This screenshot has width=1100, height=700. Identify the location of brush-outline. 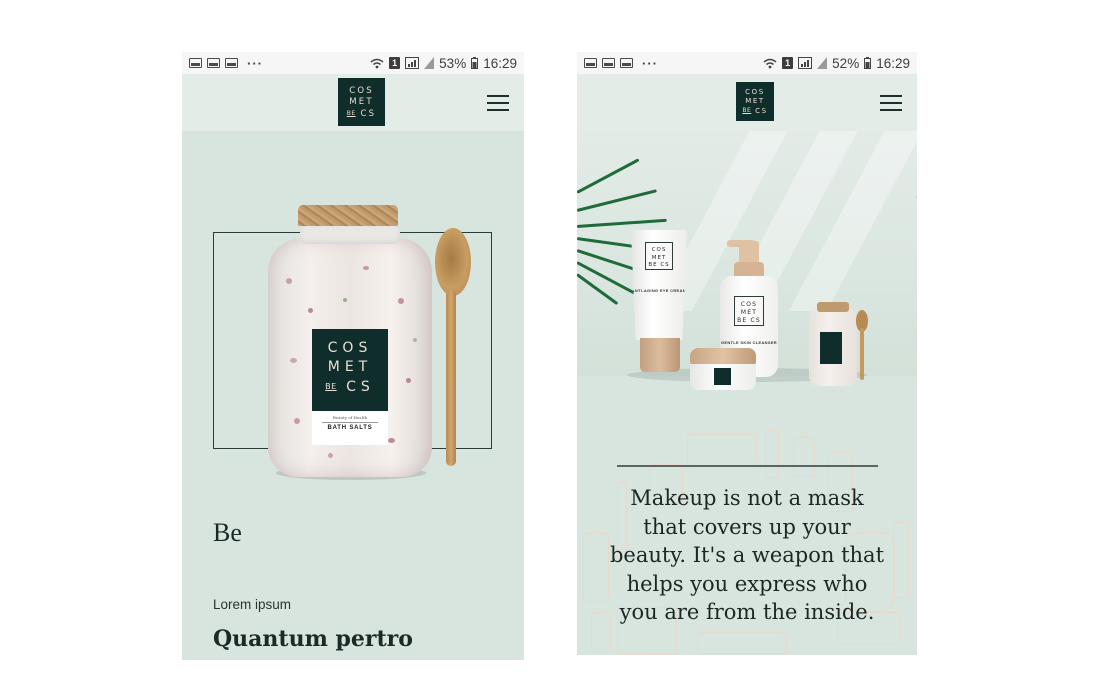
(804, 456).